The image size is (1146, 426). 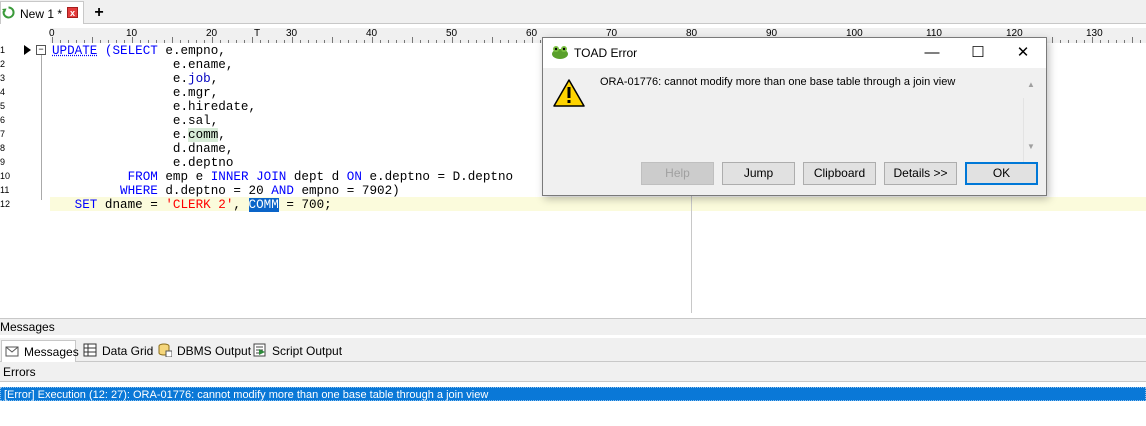 I want to click on line-number: 8, so click(x=3, y=148).